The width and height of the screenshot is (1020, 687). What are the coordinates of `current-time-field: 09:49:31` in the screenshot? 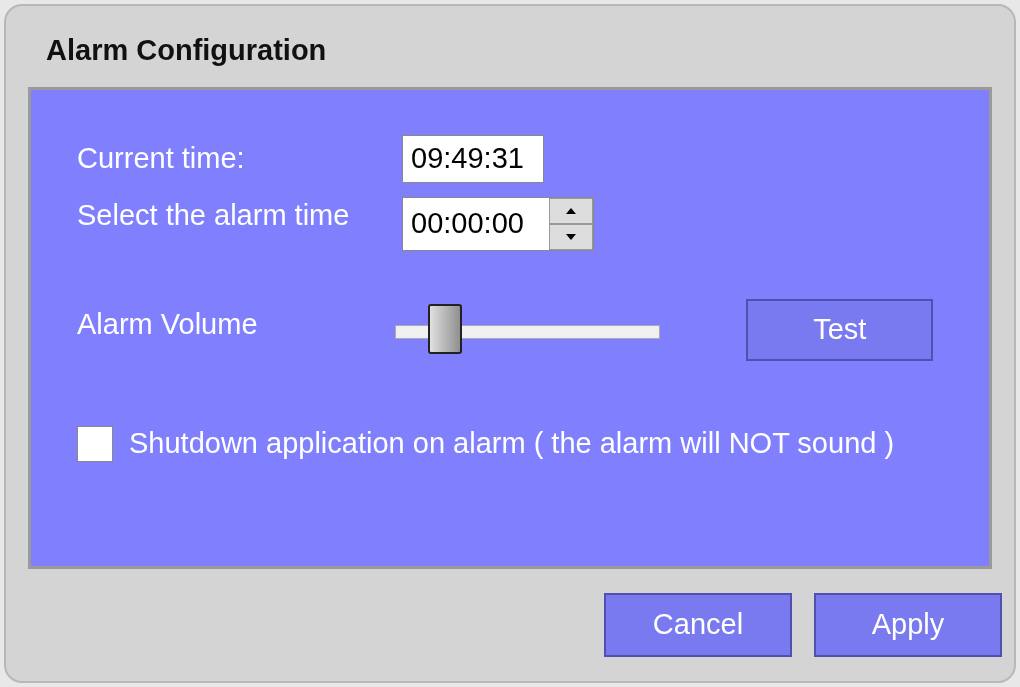 It's located at (473, 159).